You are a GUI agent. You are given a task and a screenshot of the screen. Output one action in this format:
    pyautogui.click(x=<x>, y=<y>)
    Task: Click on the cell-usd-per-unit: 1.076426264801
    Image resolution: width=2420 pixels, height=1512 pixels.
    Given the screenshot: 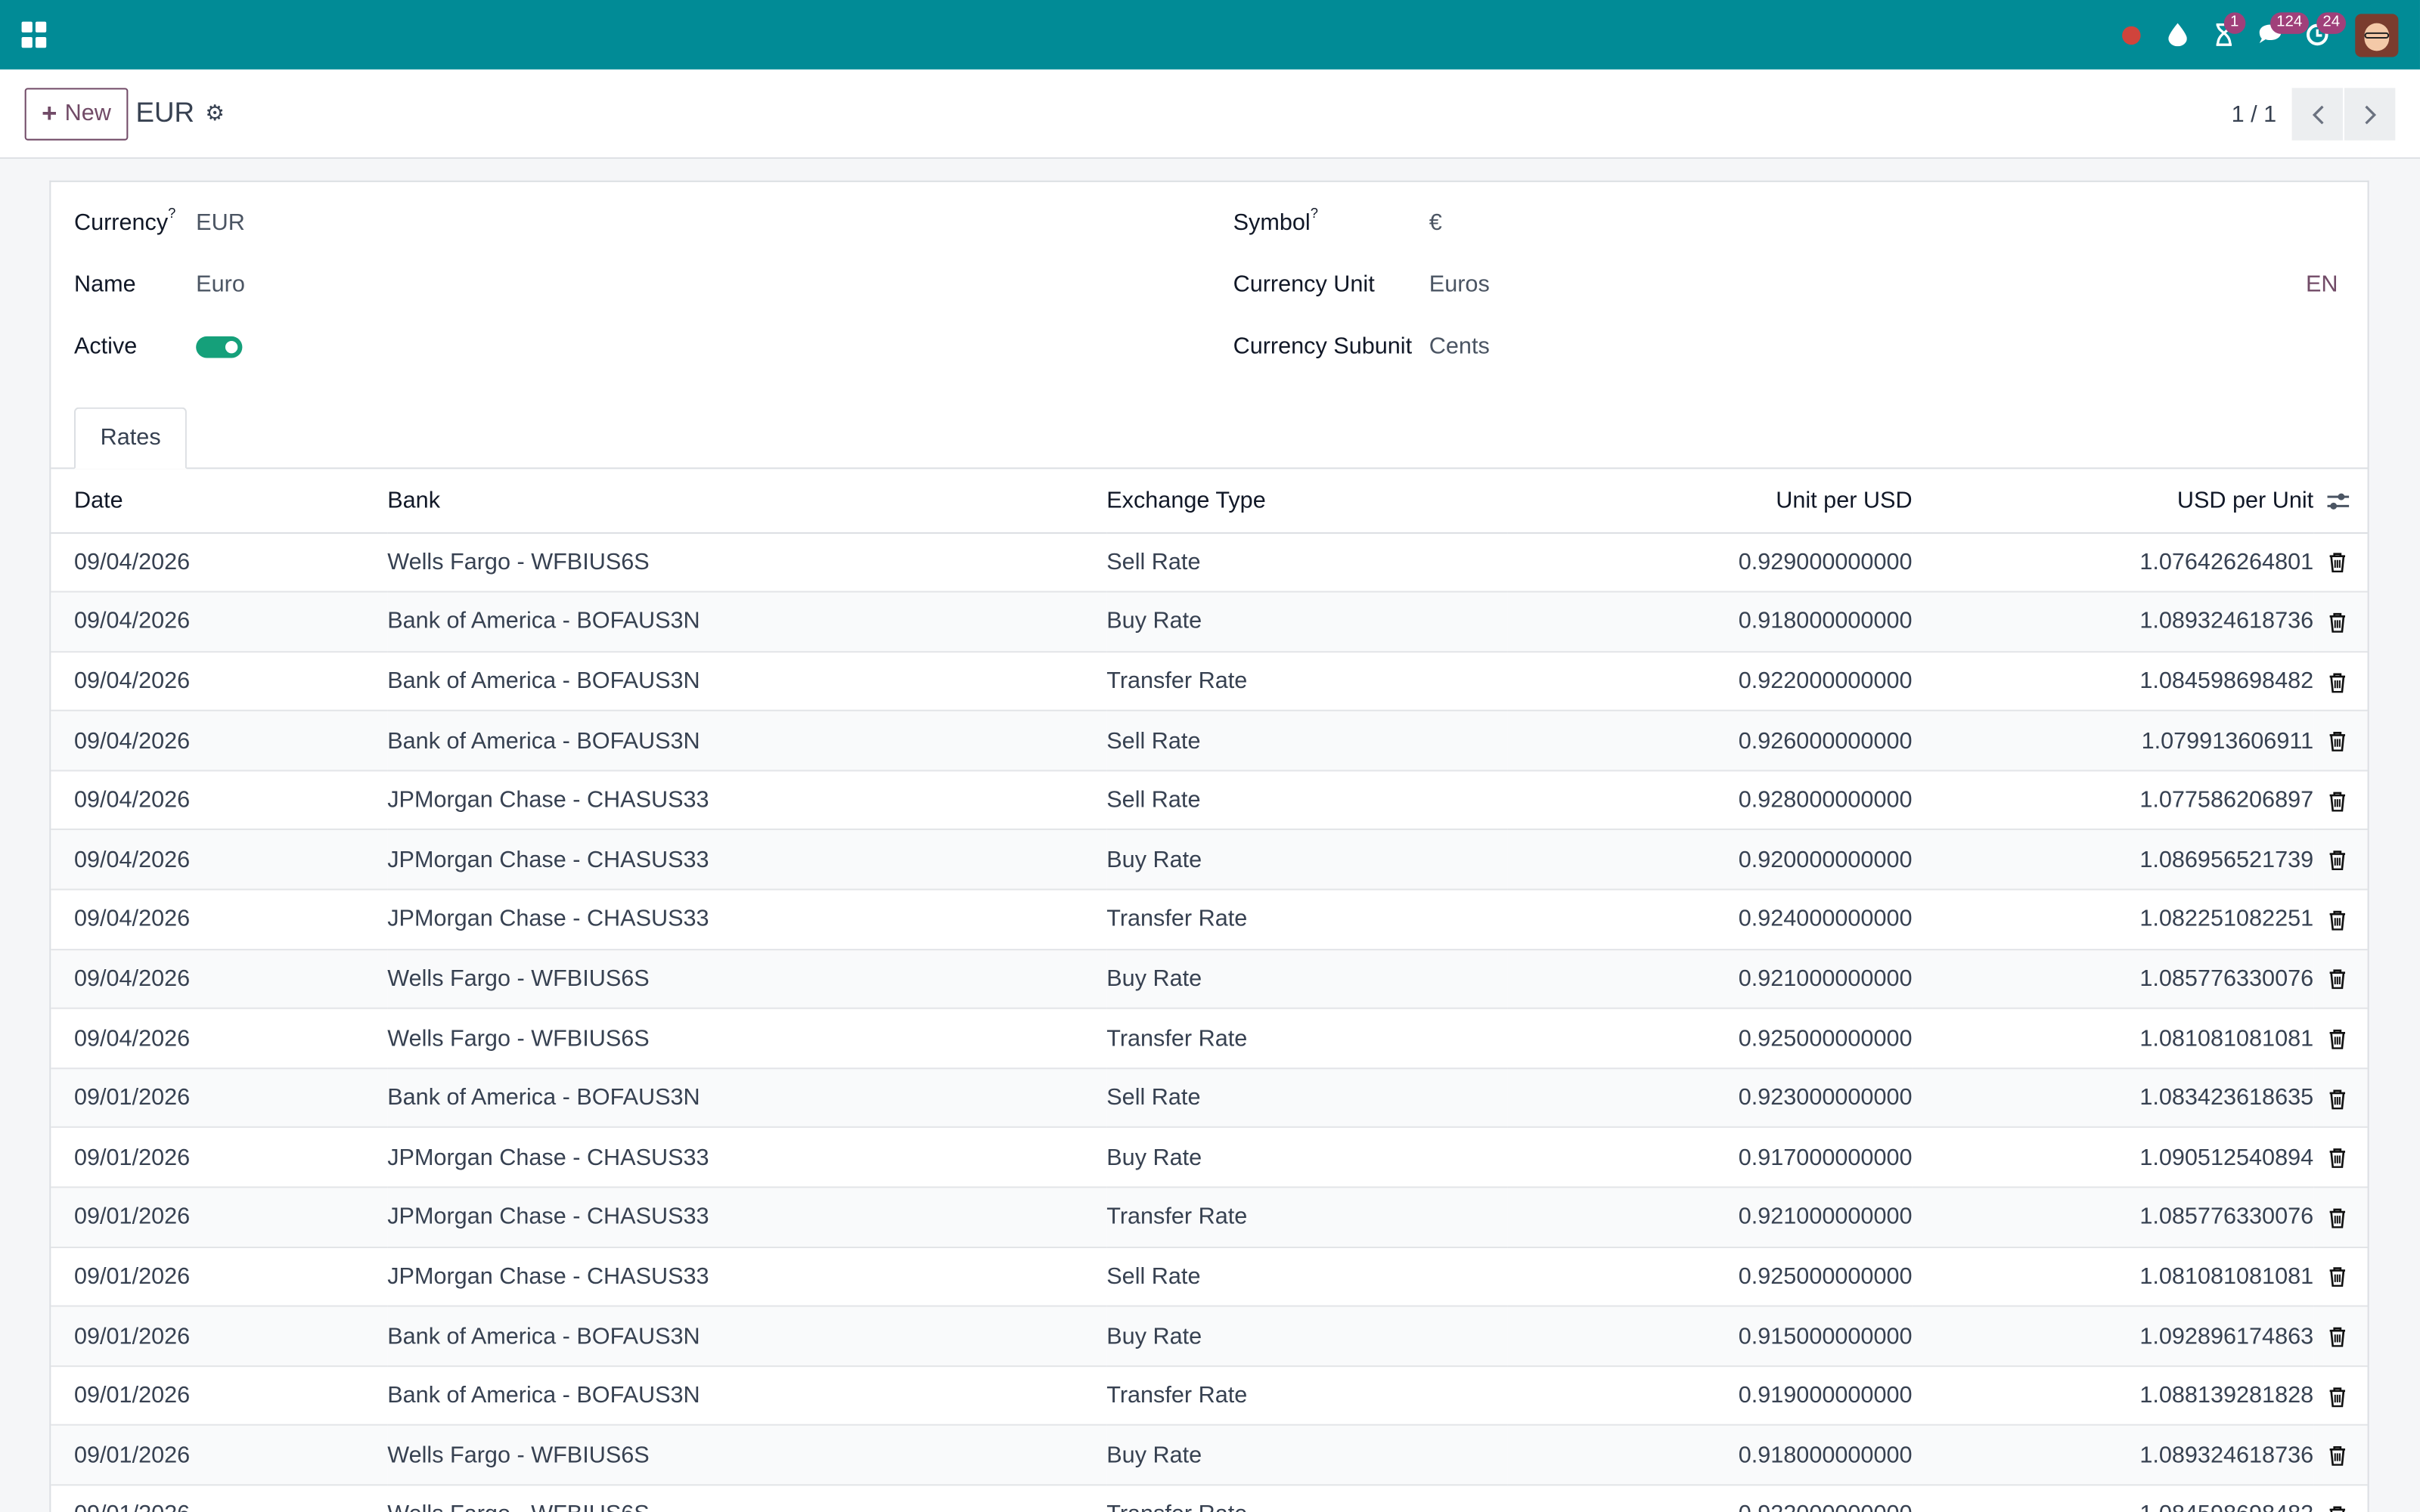 What is the action you would take?
    pyautogui.click(x=2113, y=562)
    